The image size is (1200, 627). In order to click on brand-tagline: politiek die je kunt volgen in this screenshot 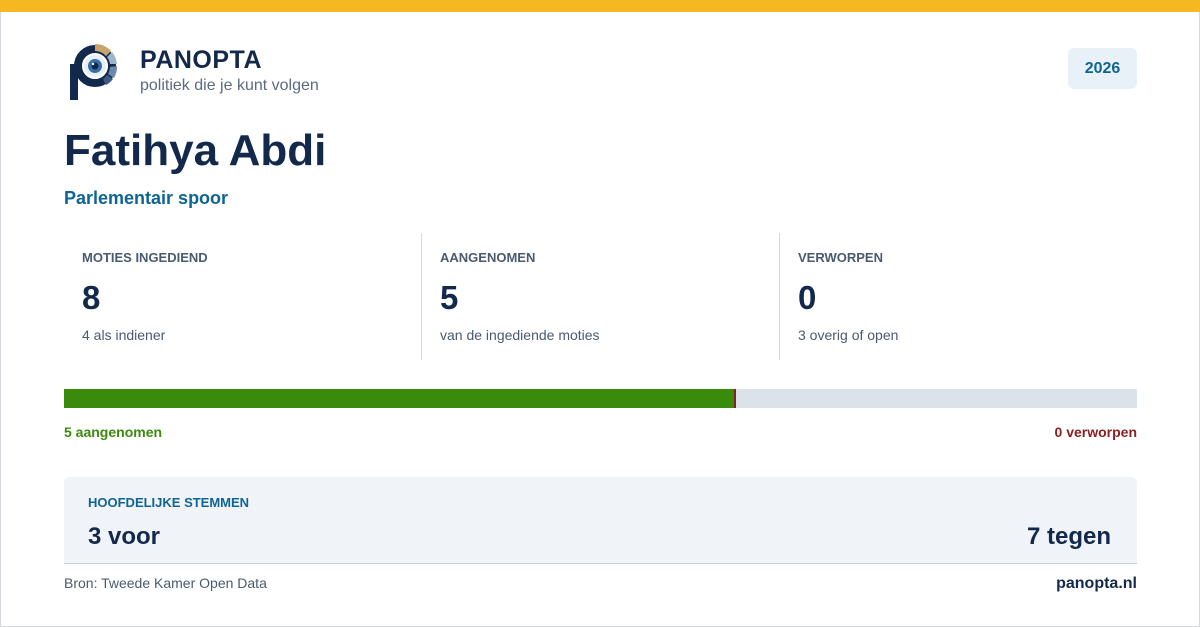, I will do `click(229, 85)`.